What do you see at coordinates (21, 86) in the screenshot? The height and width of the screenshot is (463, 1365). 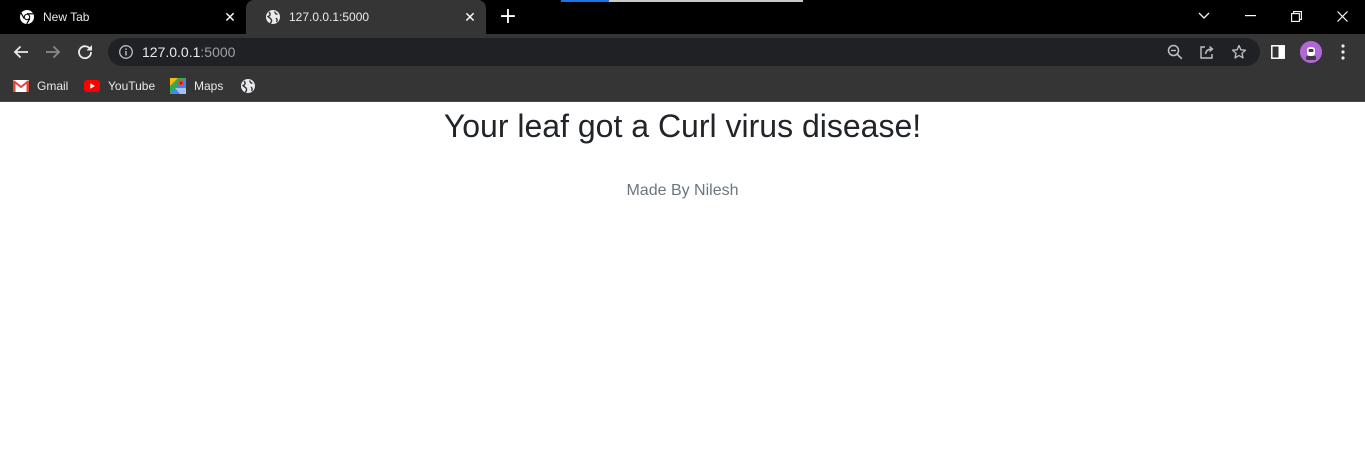 I see `gmail-icon` at bounding box center [21, 86].